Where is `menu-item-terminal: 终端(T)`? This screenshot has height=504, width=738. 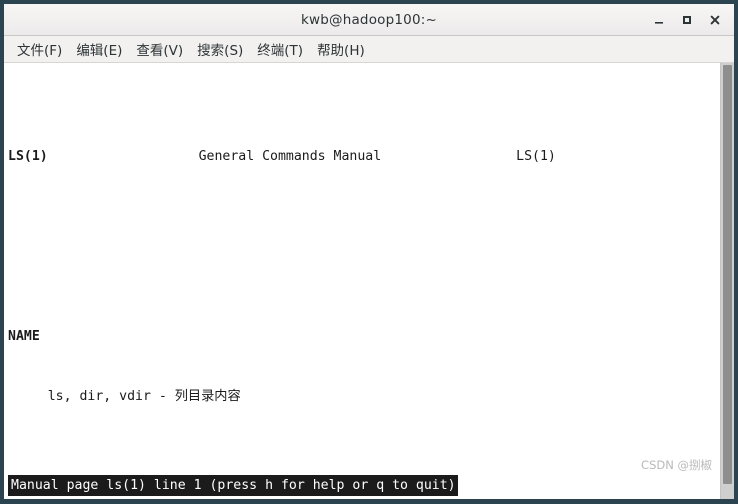
menu-item-terminal: 终端(T) is located at coordinates (280, 49).